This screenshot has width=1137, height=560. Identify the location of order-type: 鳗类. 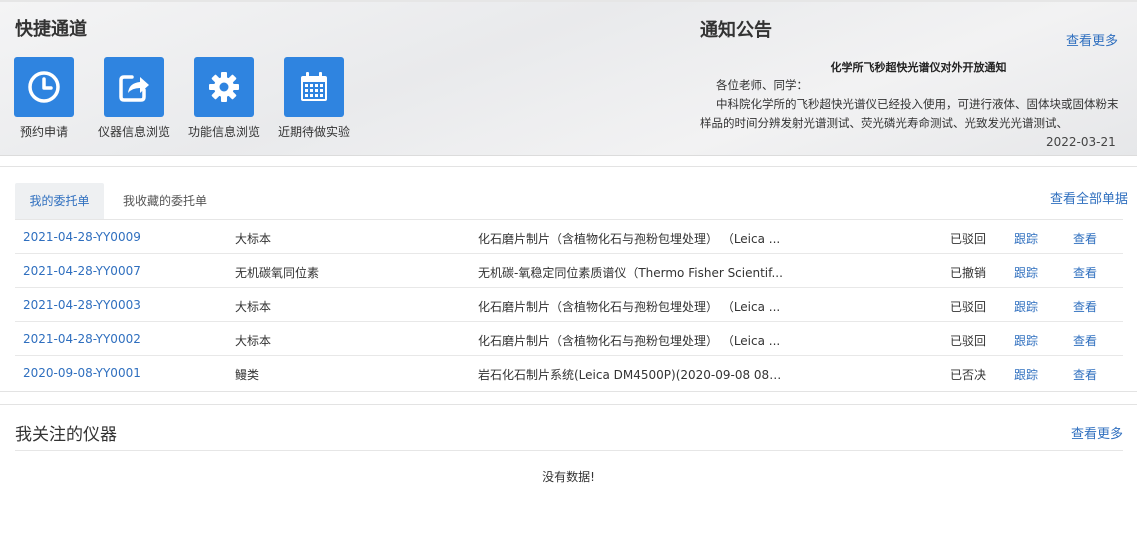
(247, 375).